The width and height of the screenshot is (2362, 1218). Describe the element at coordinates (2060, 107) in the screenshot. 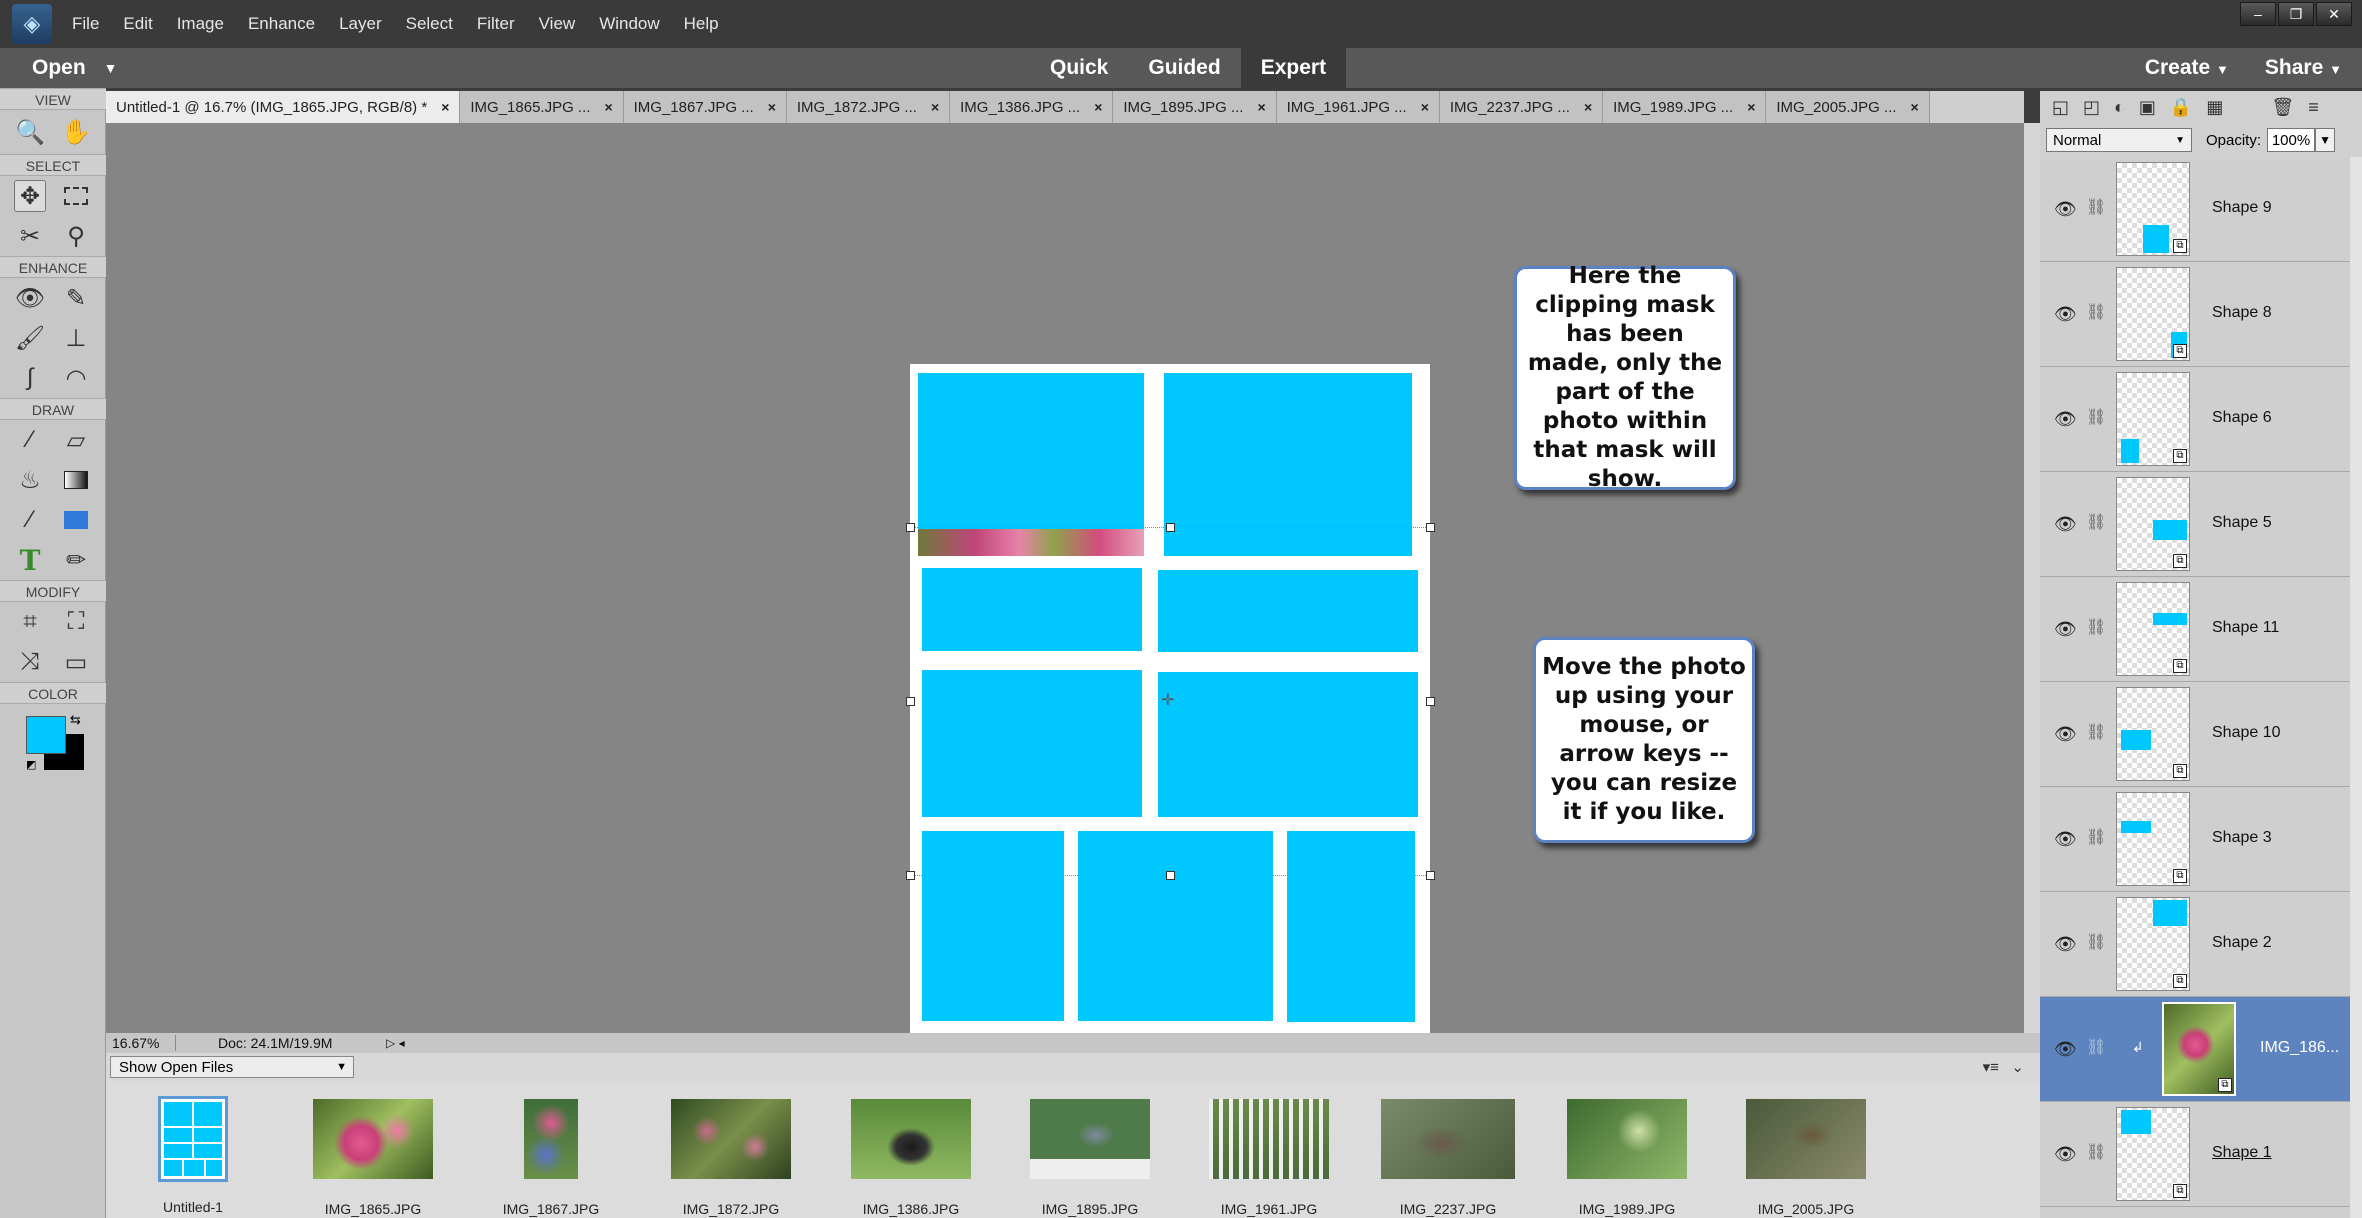

I see `new-layer-icon: ◱` at that location.